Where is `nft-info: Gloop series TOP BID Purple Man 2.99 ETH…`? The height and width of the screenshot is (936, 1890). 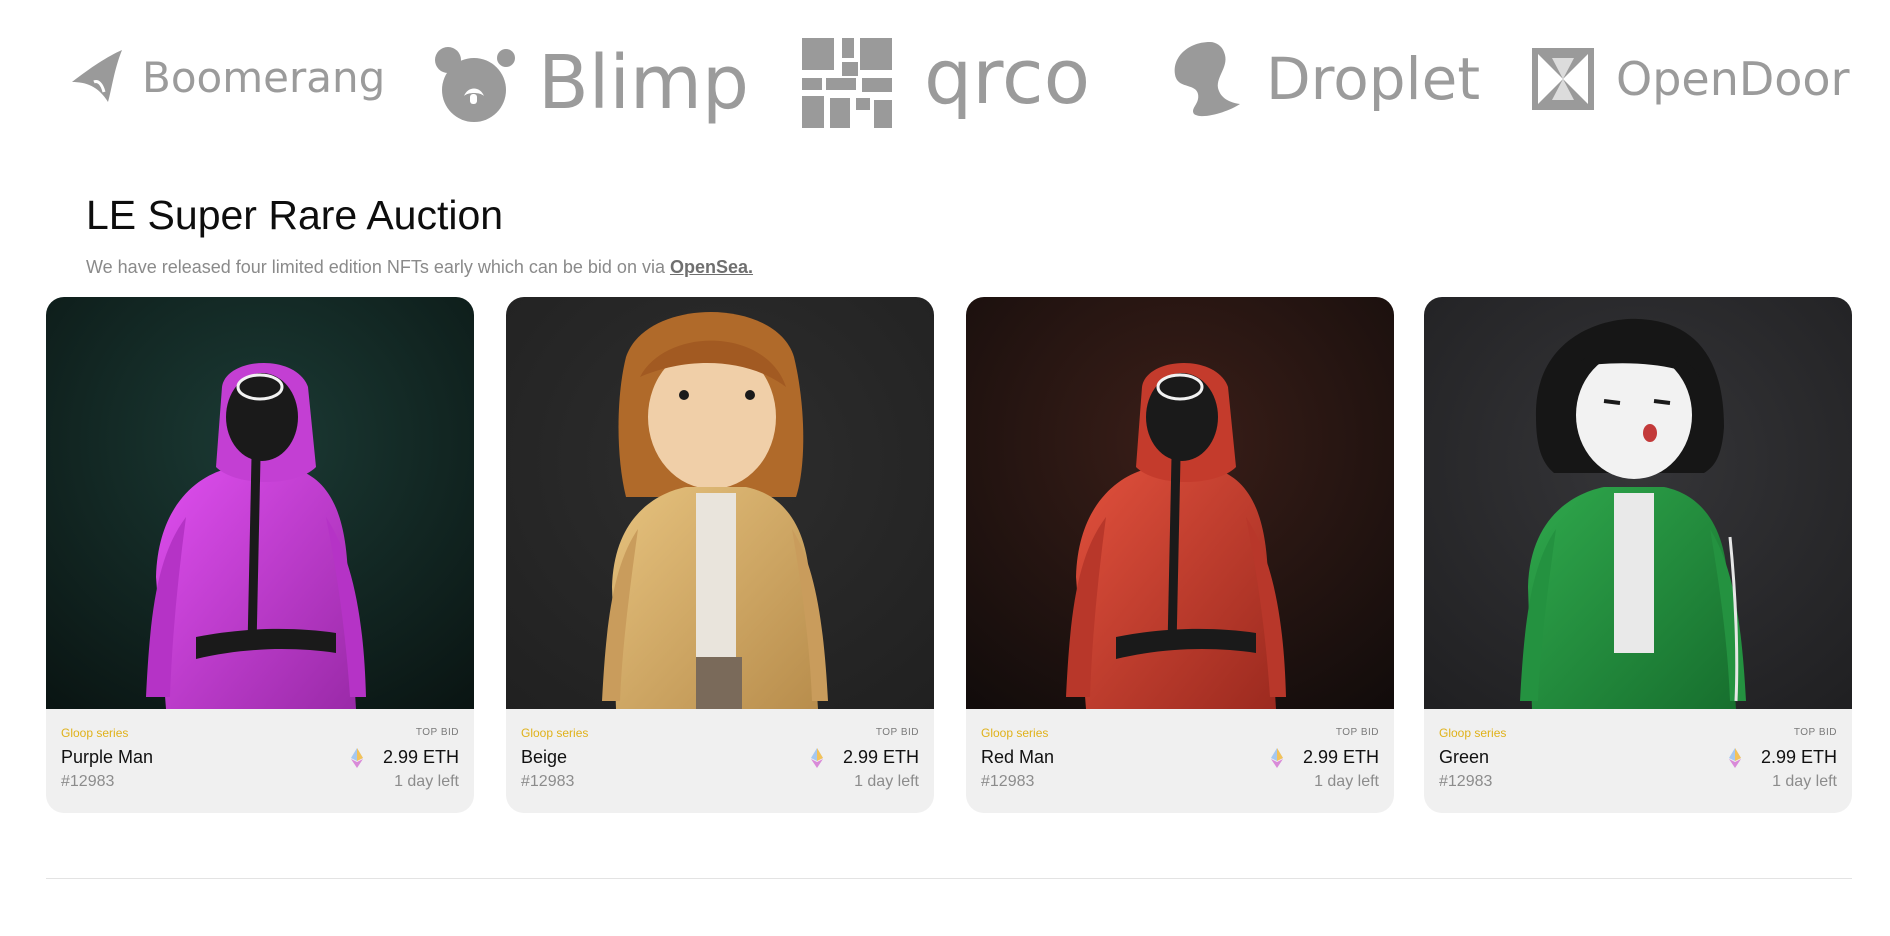 nft-info: Gloop series TOP BID Purple Man 2.99 ETH… is located at coordinates (260, 761).